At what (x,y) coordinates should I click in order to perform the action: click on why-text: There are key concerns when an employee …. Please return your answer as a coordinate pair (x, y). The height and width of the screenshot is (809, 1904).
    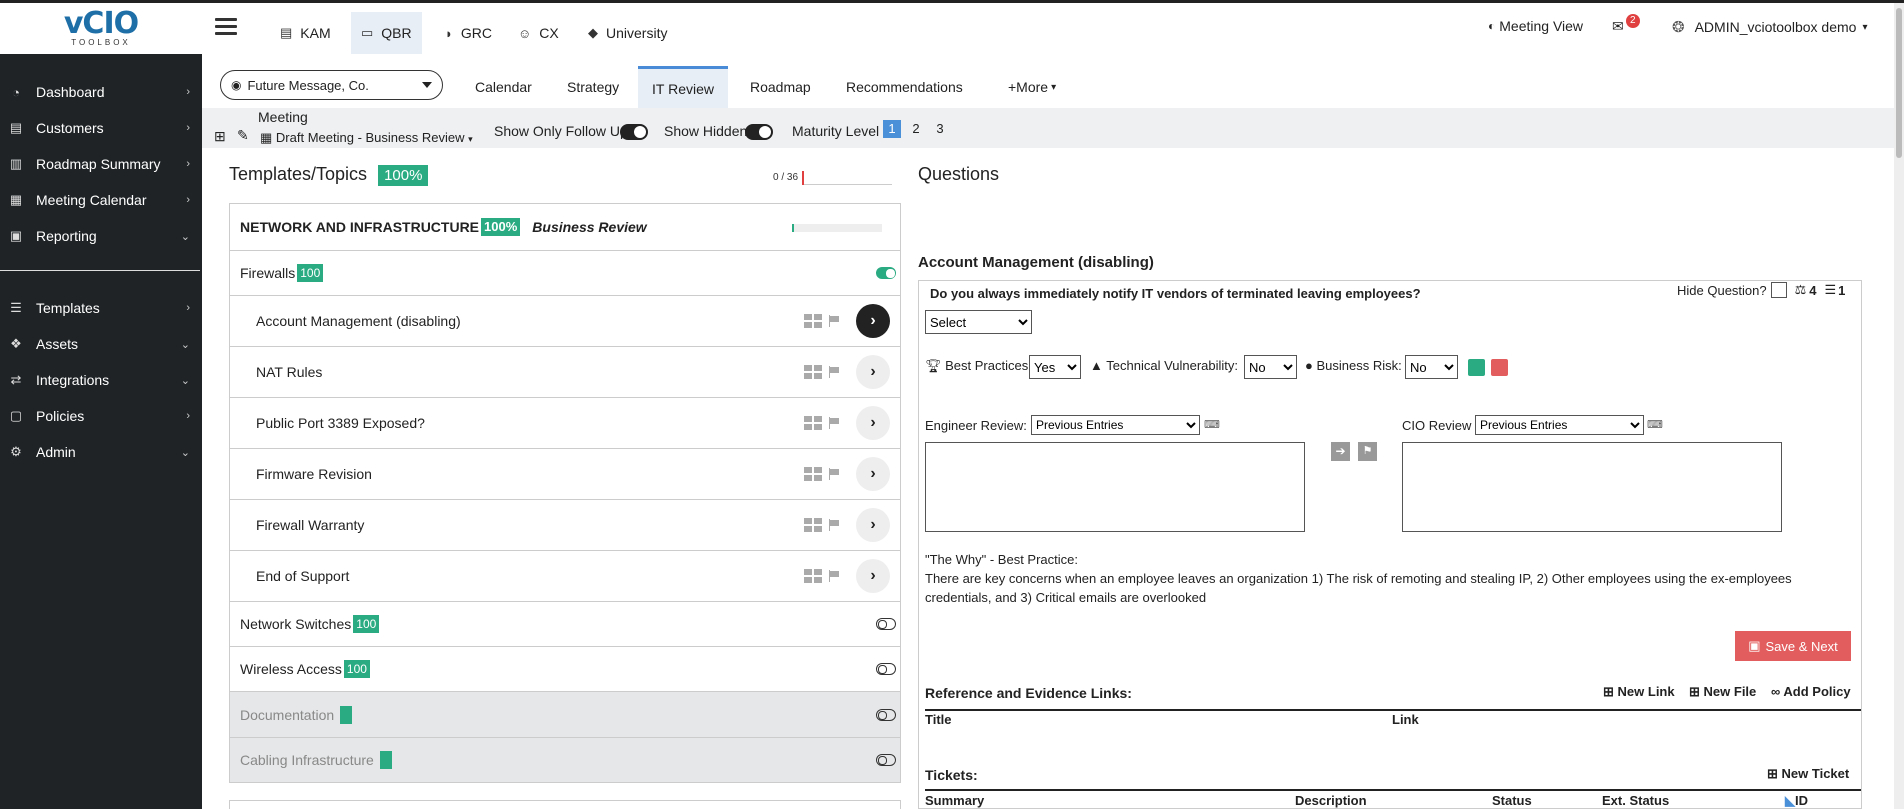
    Looking at the image, I should click on (1358, 588).